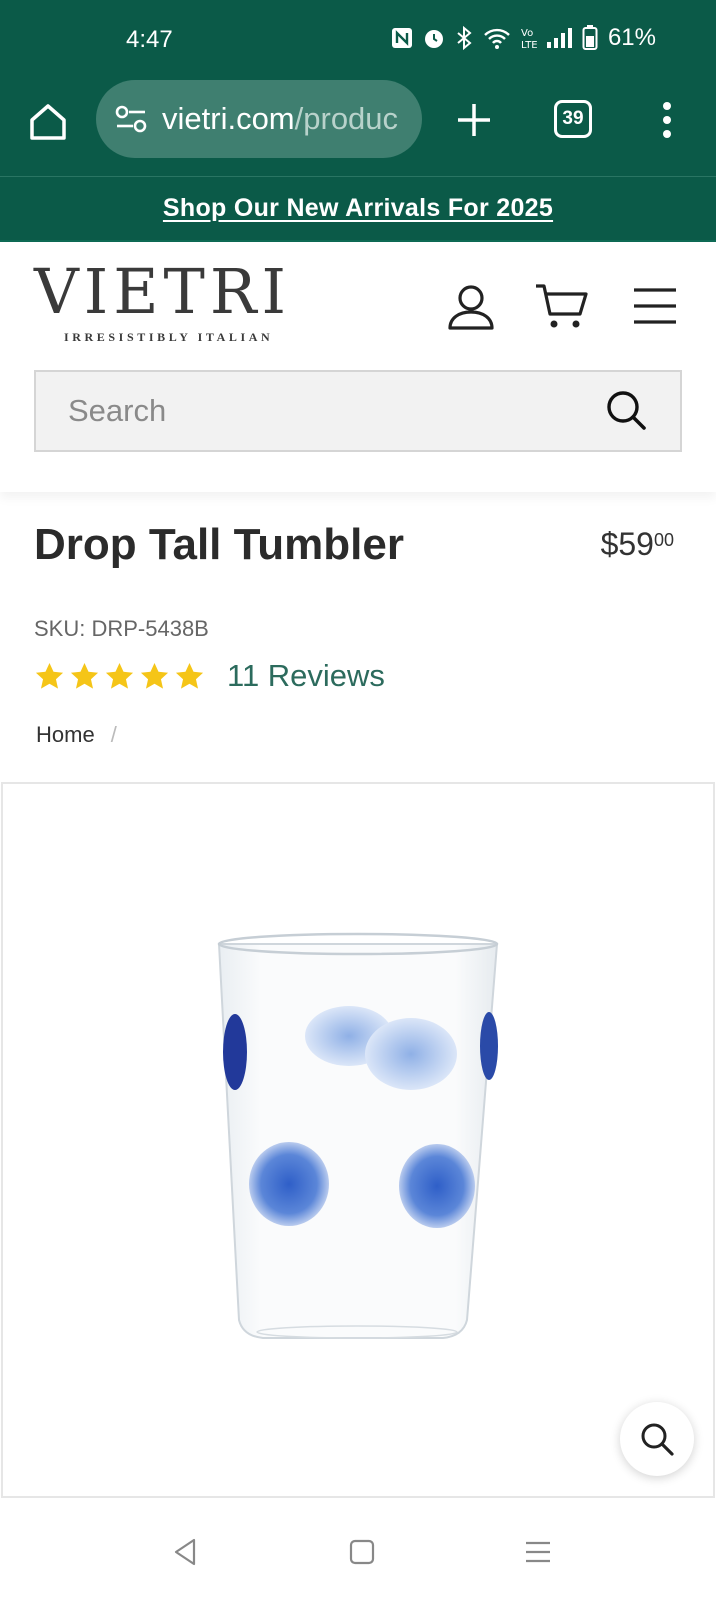 This screenshot has height=1600, width=716. I want to click on reviews-link: 11 Reviews, so click(306, 676).